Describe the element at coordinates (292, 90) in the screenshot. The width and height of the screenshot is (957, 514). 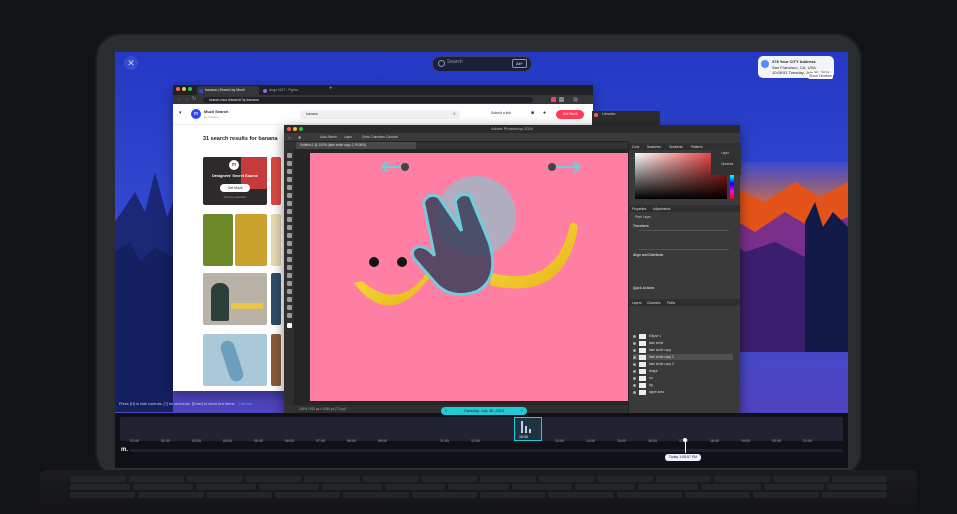
I see `browser-tab-figma: Ango NUT - Figma` at that location.